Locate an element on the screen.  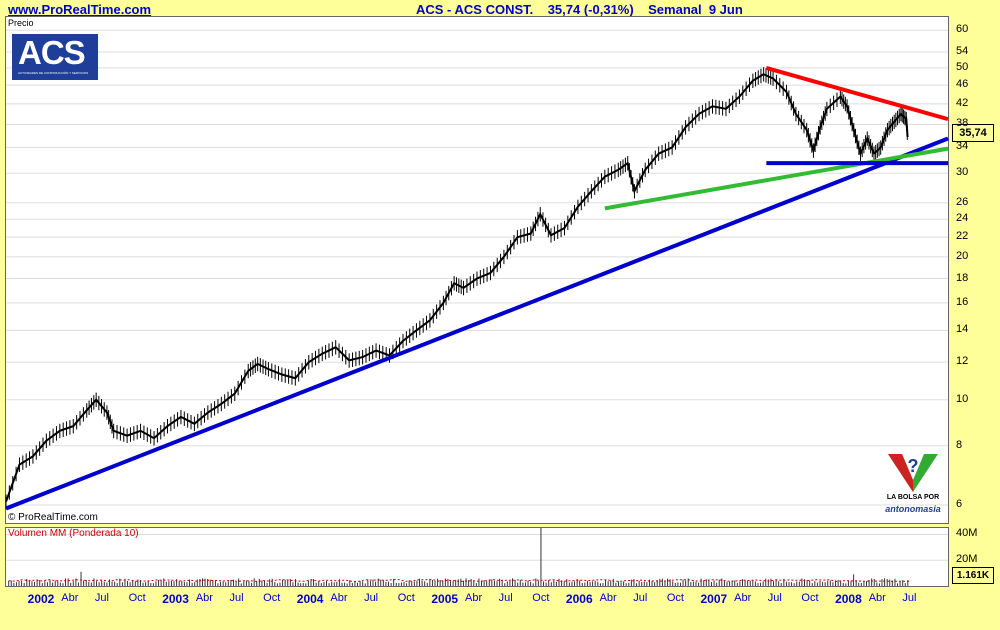
y-tick-label: 14 is located at coordinates (962, 329).